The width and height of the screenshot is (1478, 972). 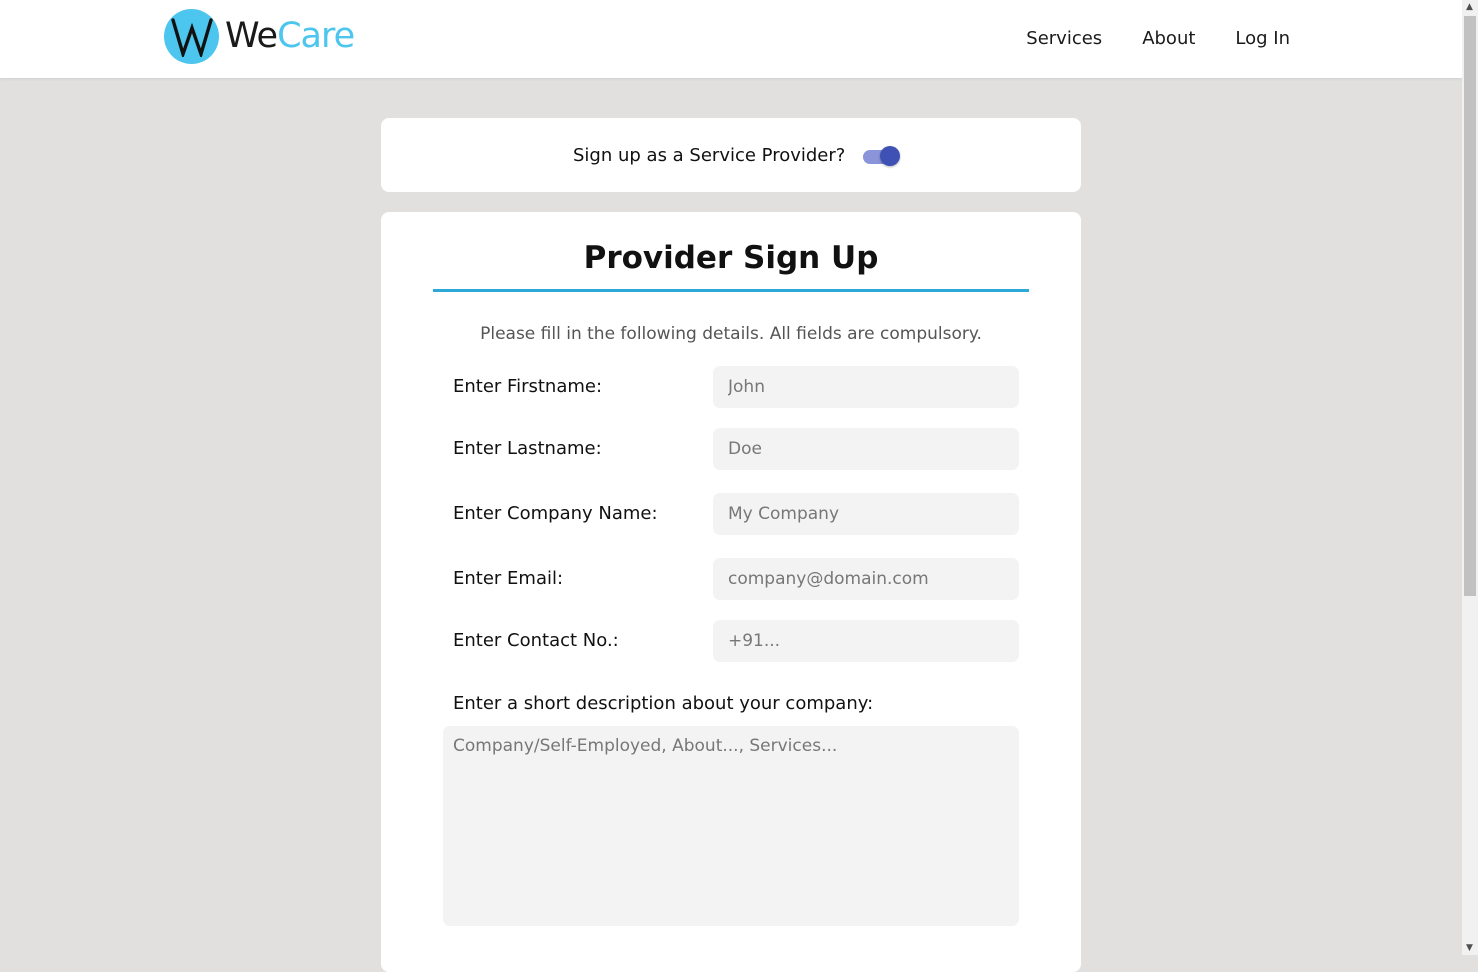 What do you see at coordinates (251, 36) in the screenshot?
I see `brand-name-we: We` at bounding box center [251, 36].